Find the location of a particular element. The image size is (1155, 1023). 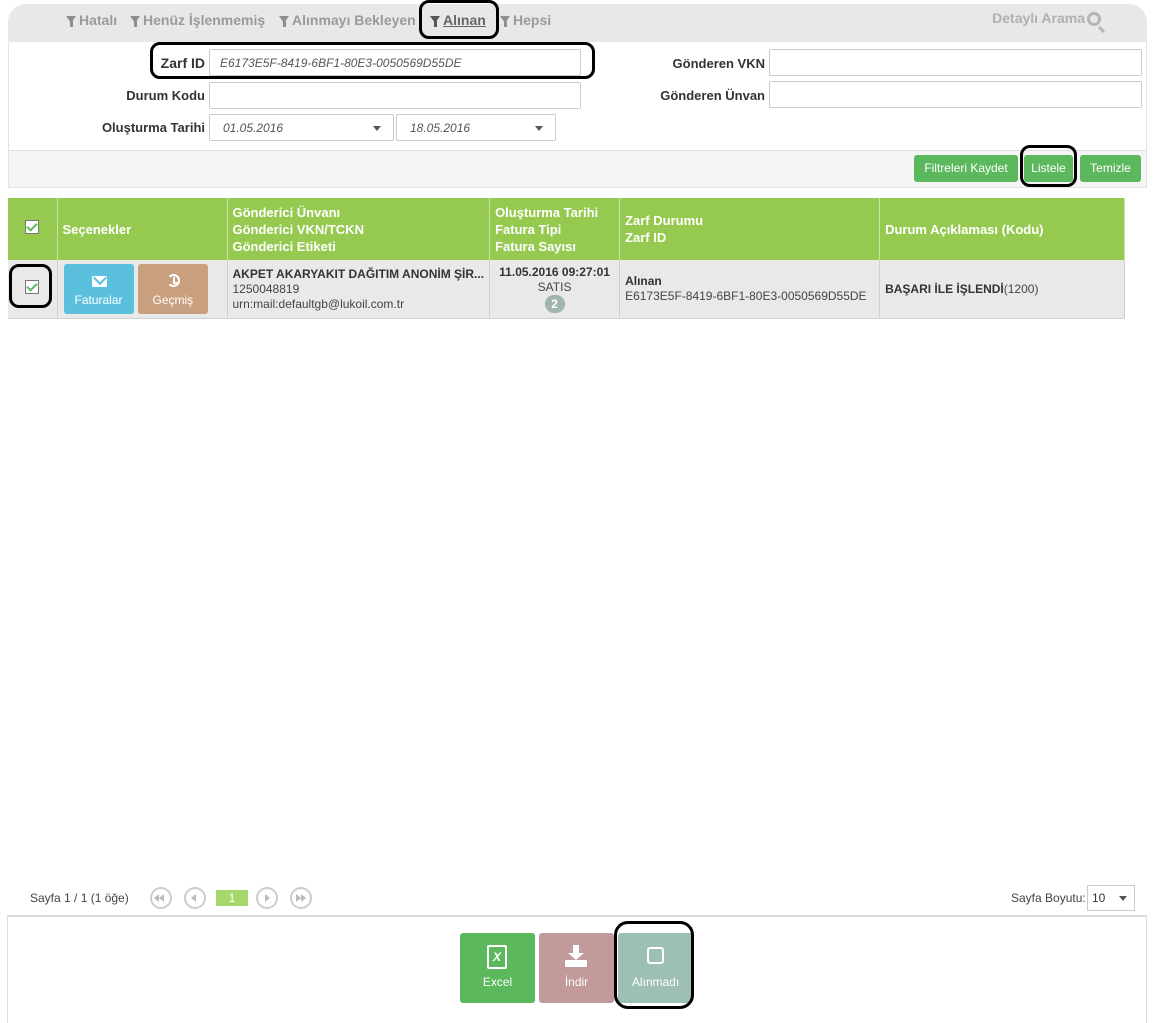

select-all-header is located at coordinates (33, 229).